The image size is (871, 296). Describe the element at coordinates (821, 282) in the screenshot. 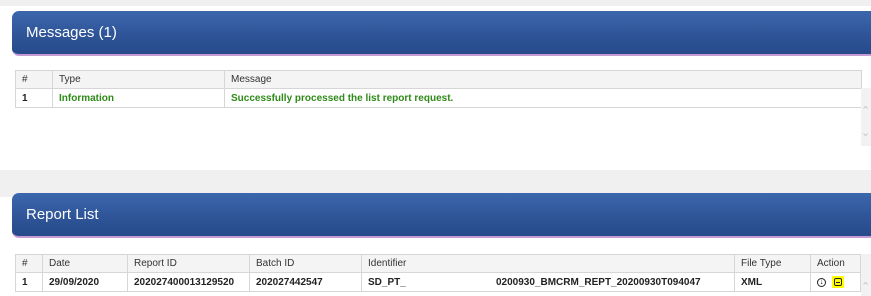

I see `download-icon: ↓` at that location.